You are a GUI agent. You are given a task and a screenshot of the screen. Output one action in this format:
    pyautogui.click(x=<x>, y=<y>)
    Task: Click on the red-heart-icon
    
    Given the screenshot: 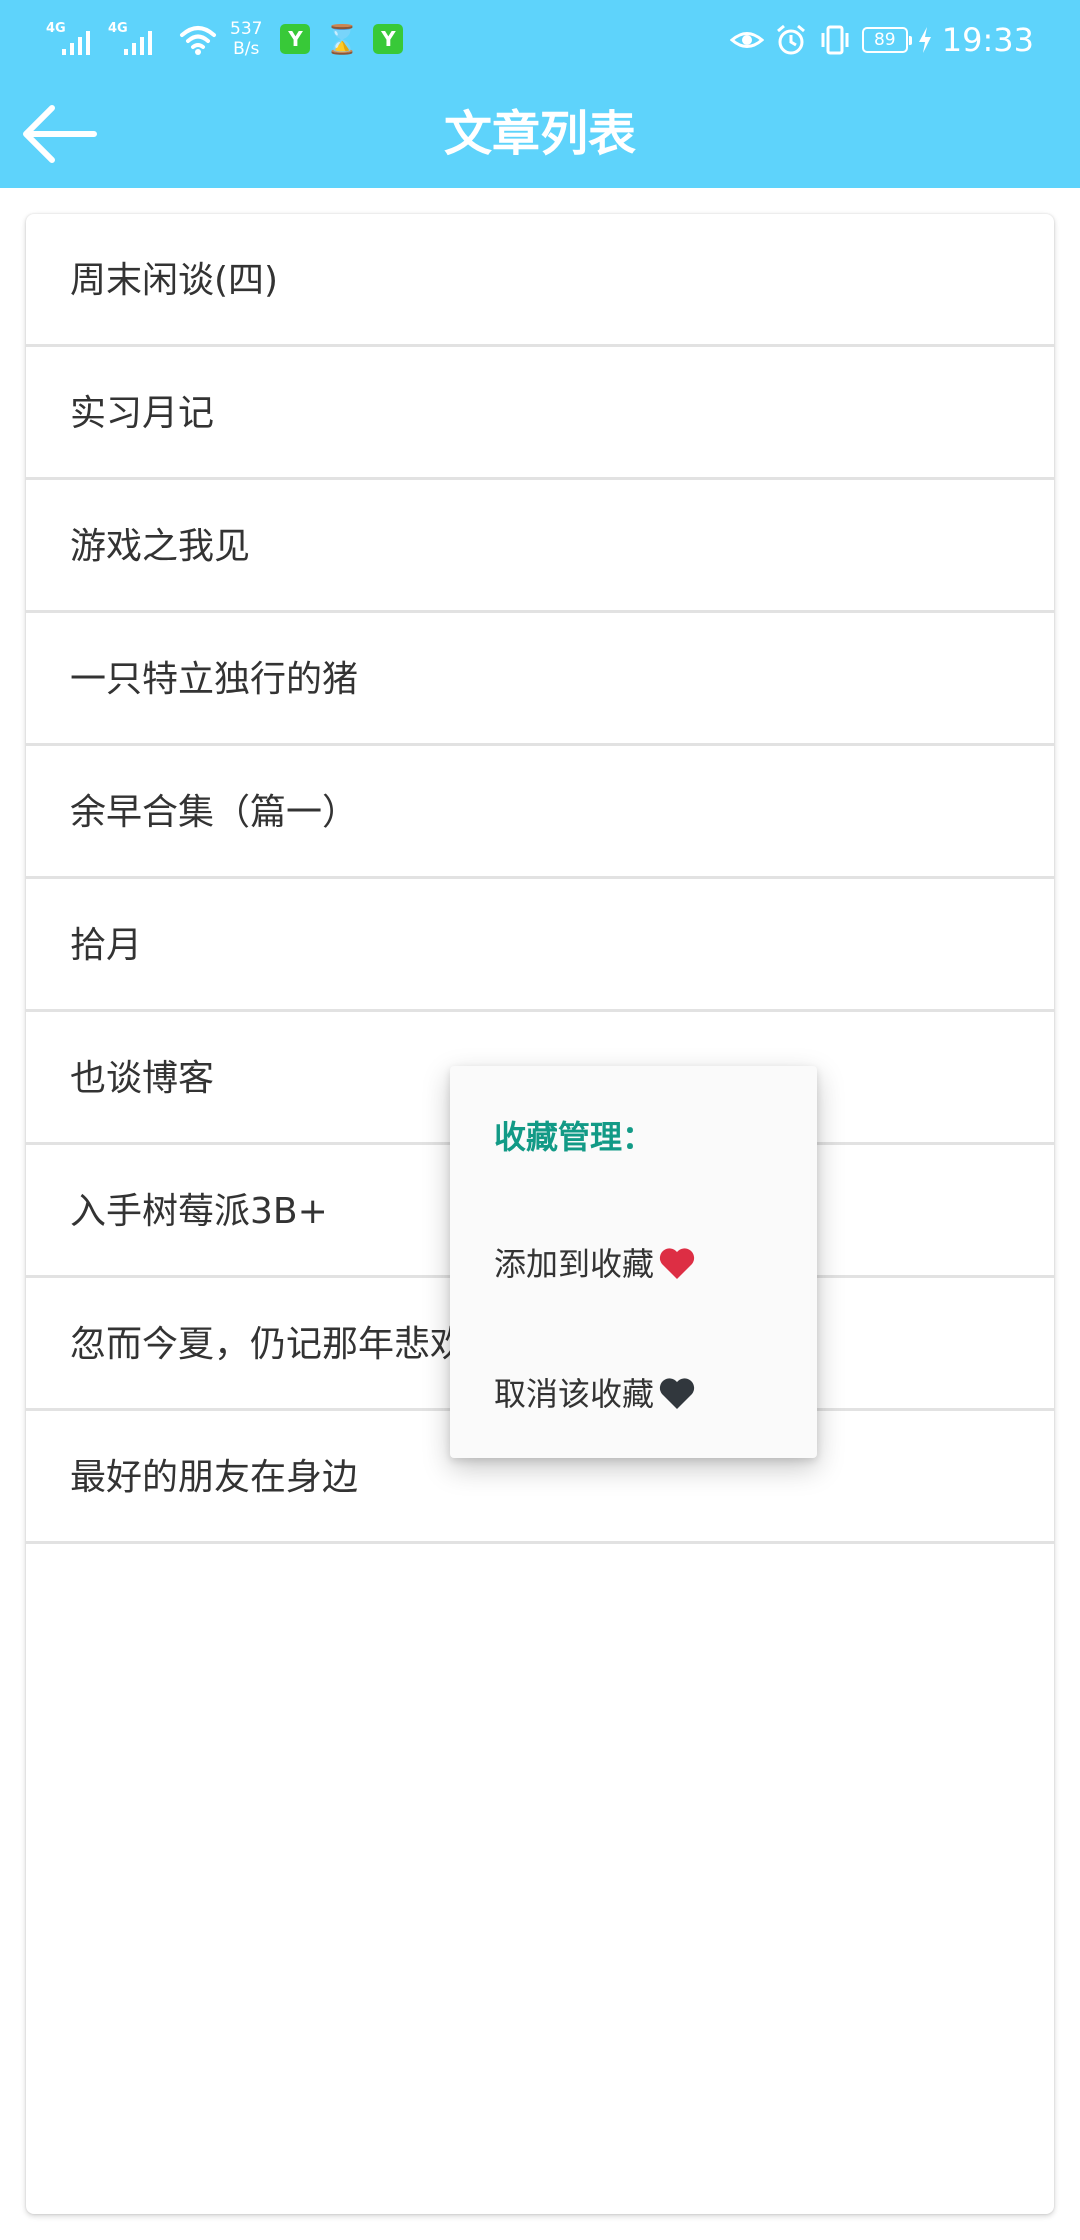 What is the action you would take?
    pyautogui.click(x=677, y=1263)
    